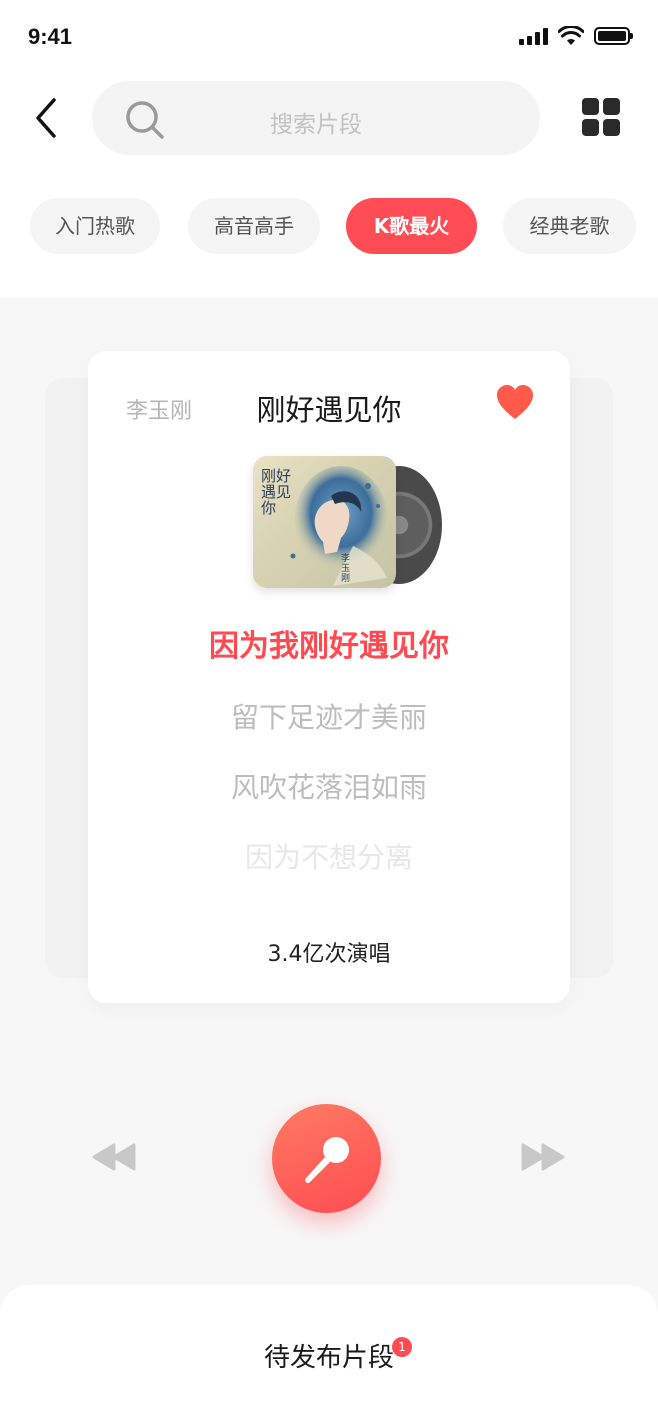 The width and height of the screenshot is (658, 1425). I want to click on wifi-icon, so click(571, 35).